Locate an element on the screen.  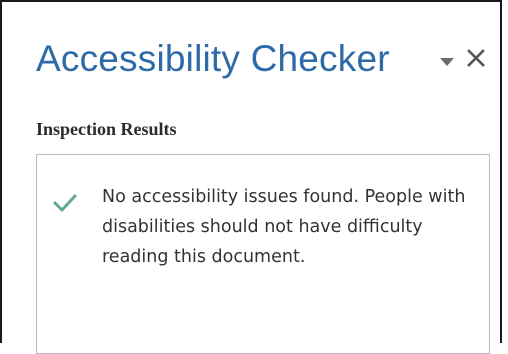
close-icon is located at coordinates (476, 58).